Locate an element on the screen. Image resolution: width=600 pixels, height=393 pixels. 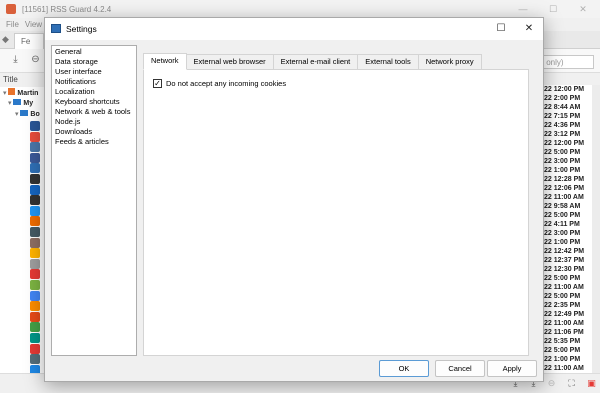
close-tab-icon: ▣ is located at coordinates (591, 383).